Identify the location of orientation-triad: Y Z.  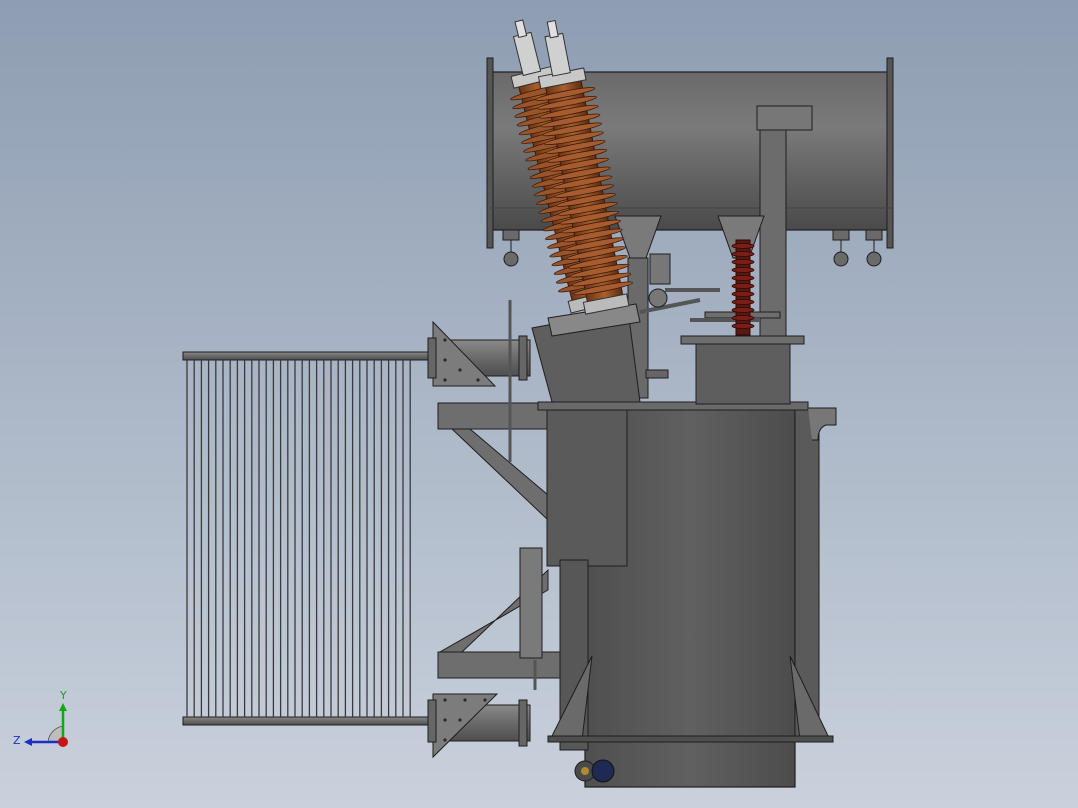
(40, 718).